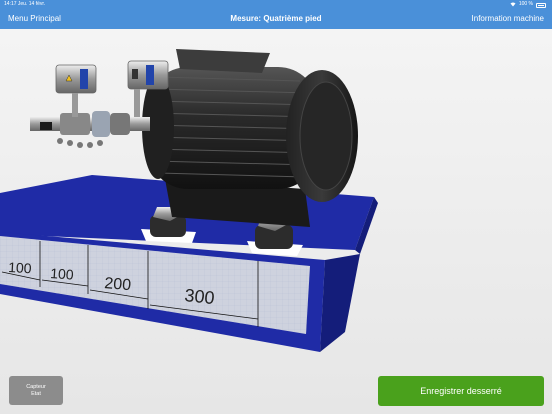 The height and width of the screenshot is (414, 552). I want to click on status-bar: 14:17 Jeu. 14 févr. 100 %, so click(276, 4).